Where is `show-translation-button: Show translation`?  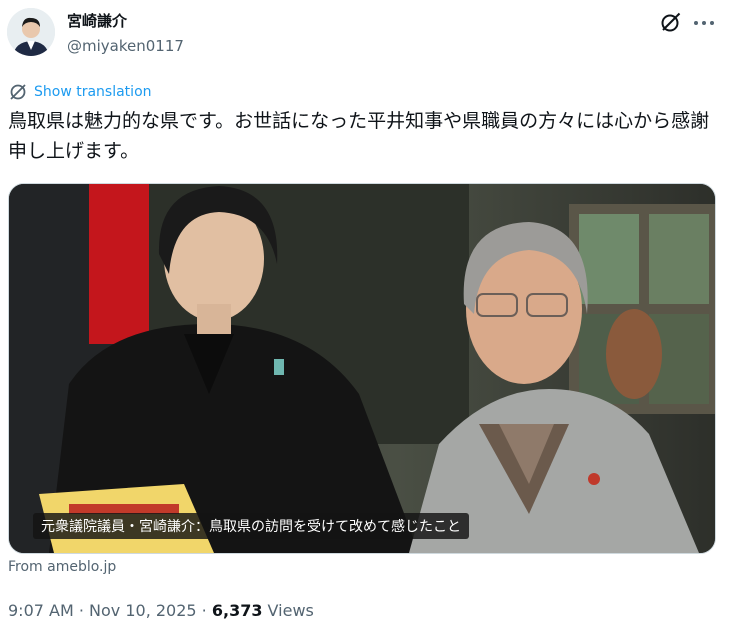
show-translation-button: Show translation is located at coordinates (80, 92).